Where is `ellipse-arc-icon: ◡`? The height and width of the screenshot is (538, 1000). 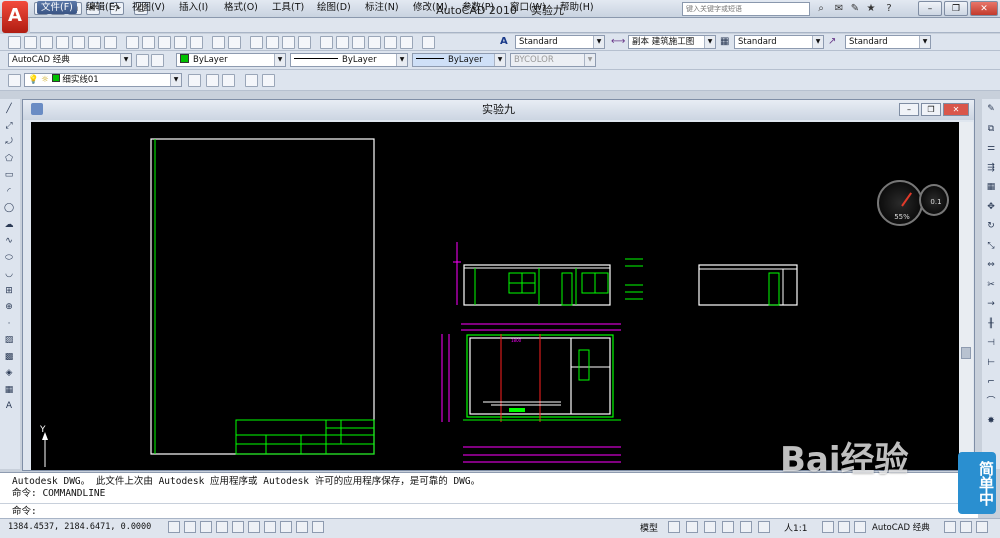
ellipse-arc-icon: ◡ is located at coordinates (9, 274).